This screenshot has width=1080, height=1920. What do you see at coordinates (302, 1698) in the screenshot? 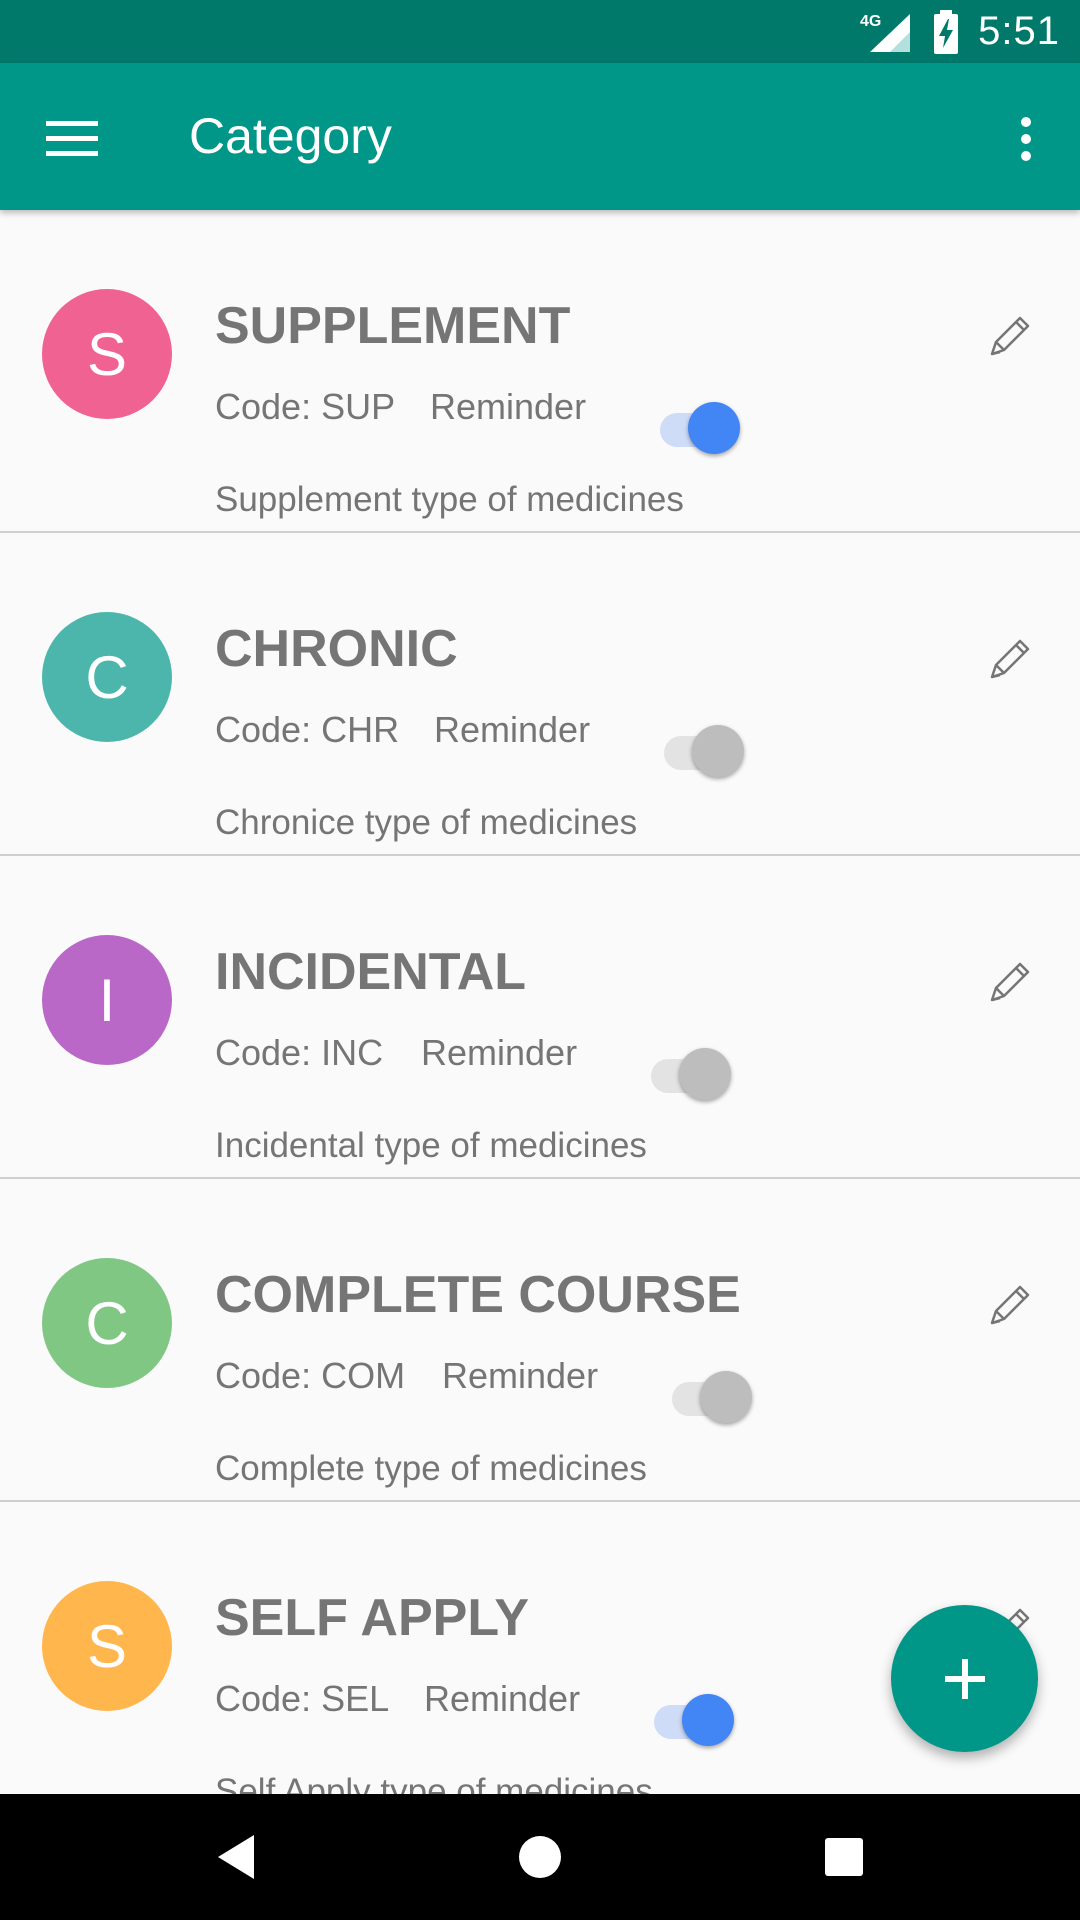
I see `category-code: Code: SEL` at bounding box center [302, 1698].